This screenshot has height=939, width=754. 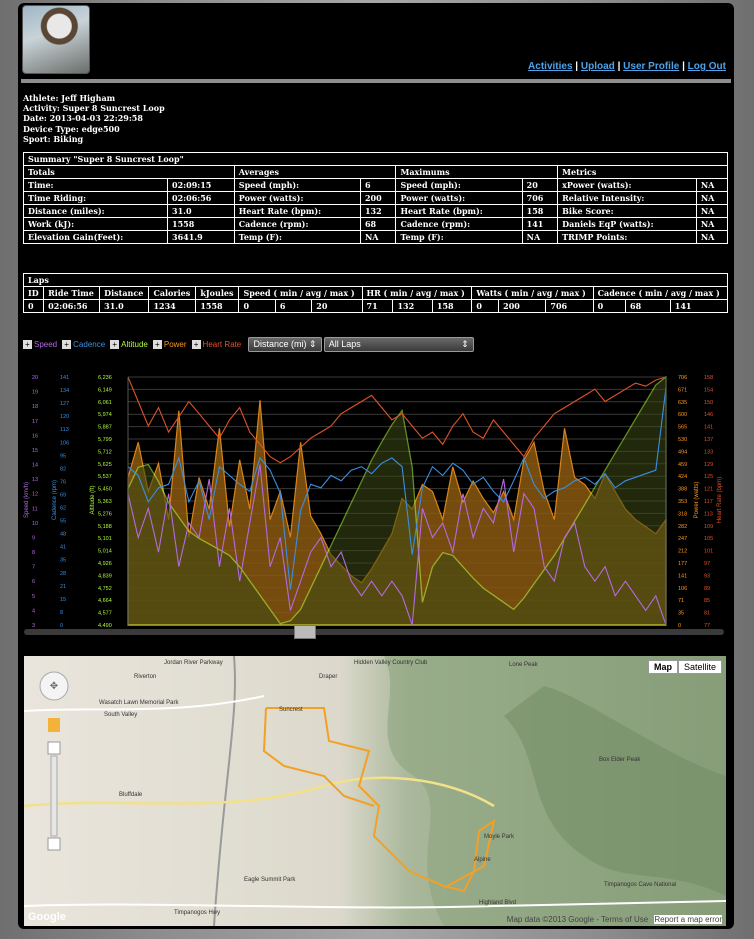 I want to click on map-type-toggle: Map Satellite, so click(x=684, y=667).